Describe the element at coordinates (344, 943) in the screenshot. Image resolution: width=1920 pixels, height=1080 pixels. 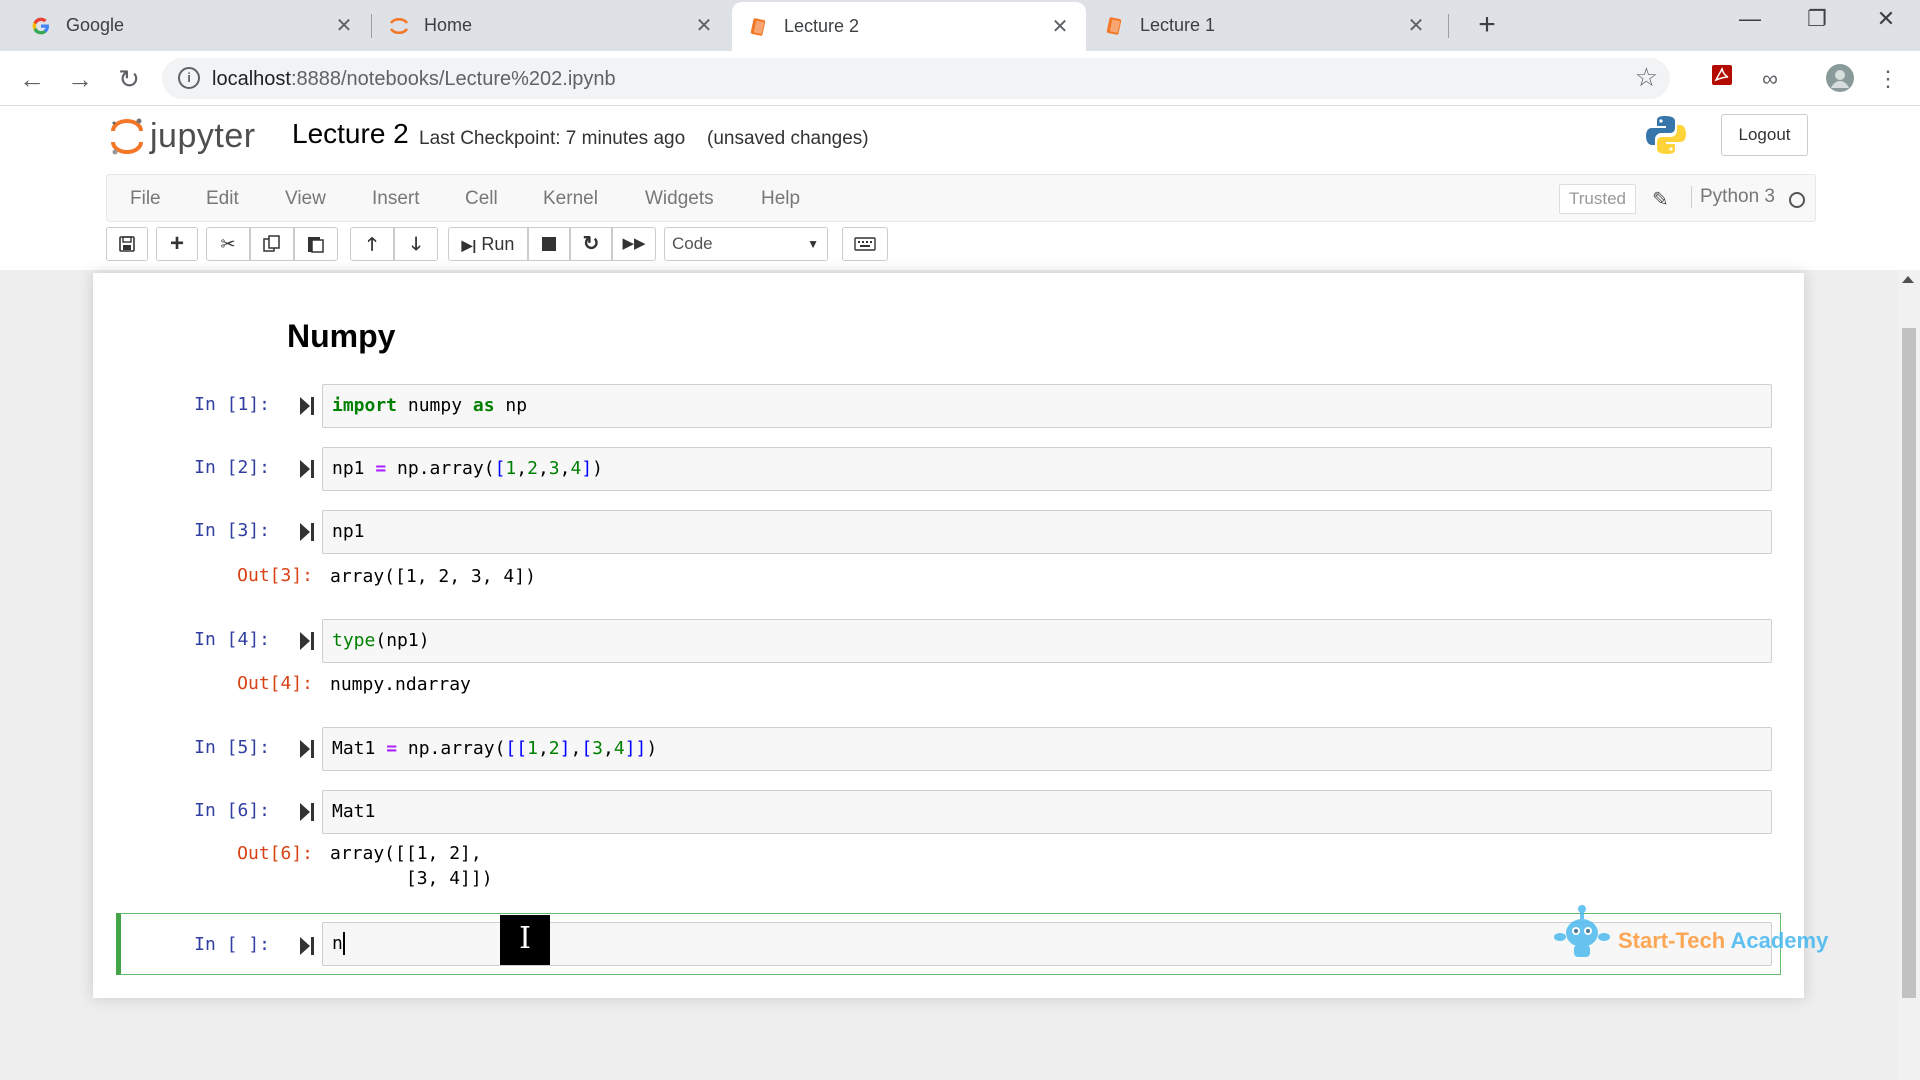
I see `text-cursor` at that location.